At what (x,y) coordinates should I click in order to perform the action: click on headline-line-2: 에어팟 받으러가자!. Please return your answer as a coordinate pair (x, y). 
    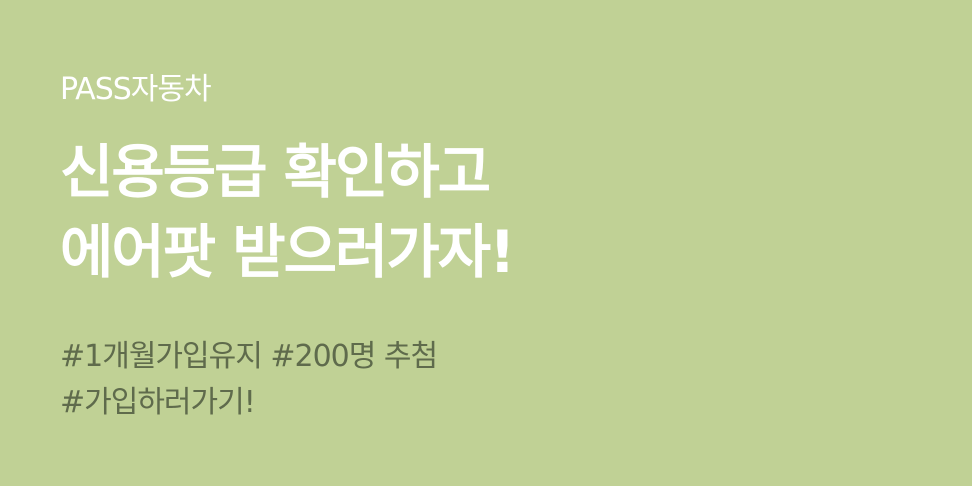
    Looking at the image, I should click on (288, 252).